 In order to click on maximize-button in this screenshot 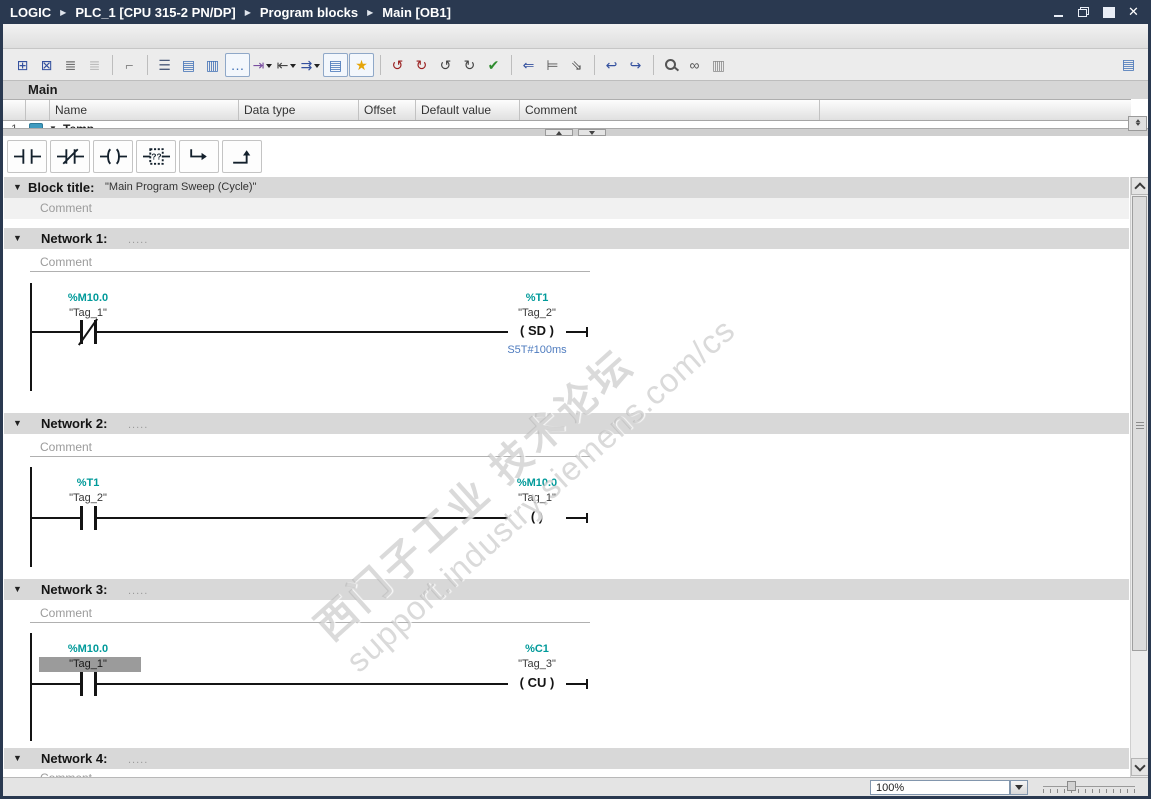, I will do `click(1108, 12)`.